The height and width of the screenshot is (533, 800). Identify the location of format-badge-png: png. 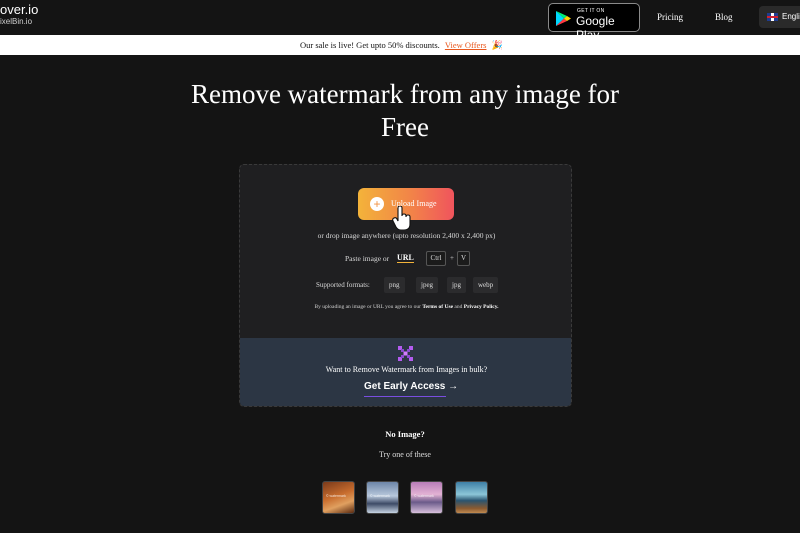
(394, 285).